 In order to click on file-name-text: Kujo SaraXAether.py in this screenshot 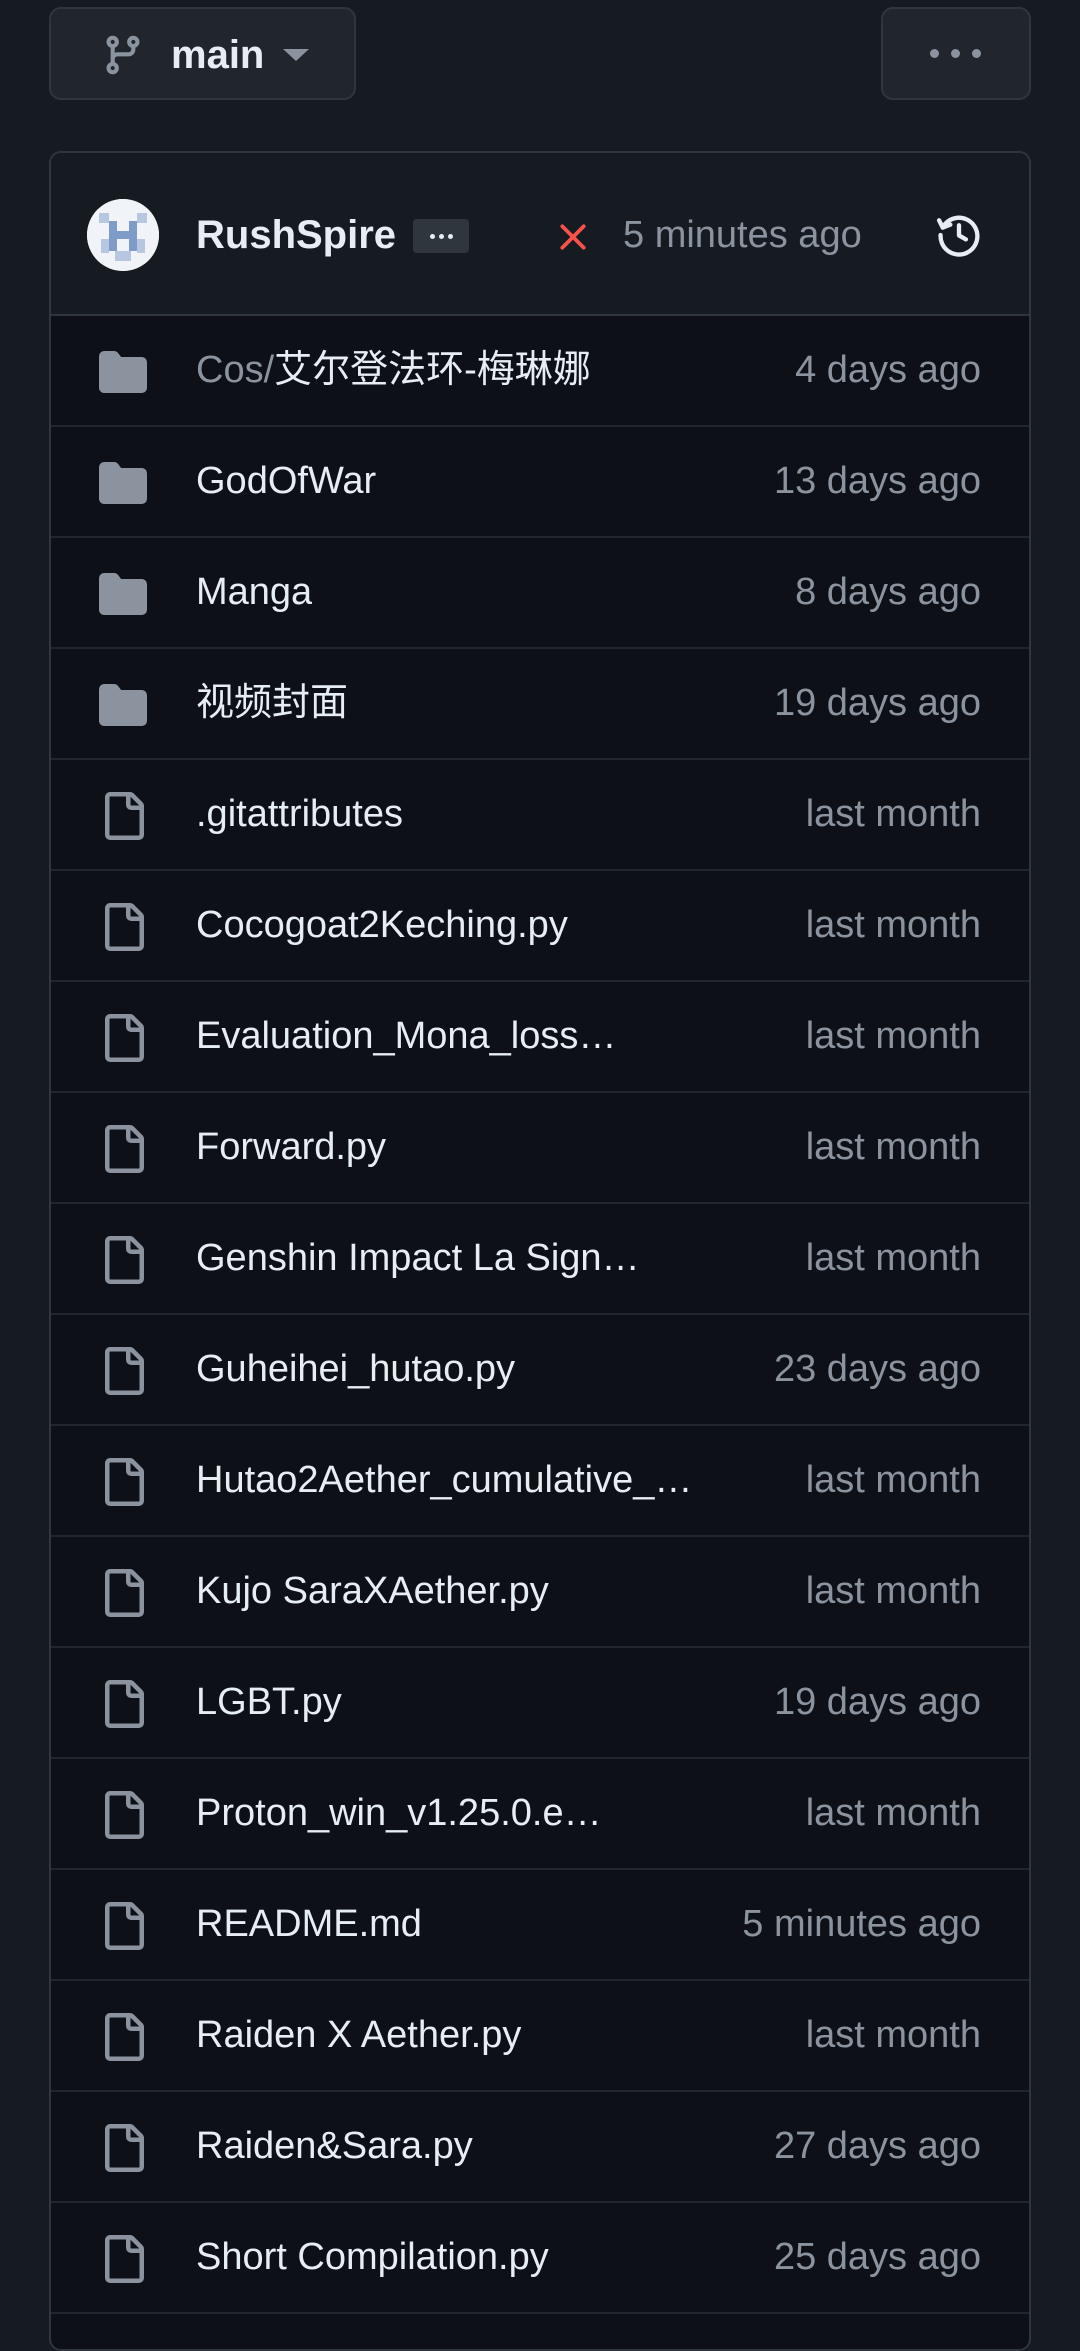, I will do `click(372, 1591)`.